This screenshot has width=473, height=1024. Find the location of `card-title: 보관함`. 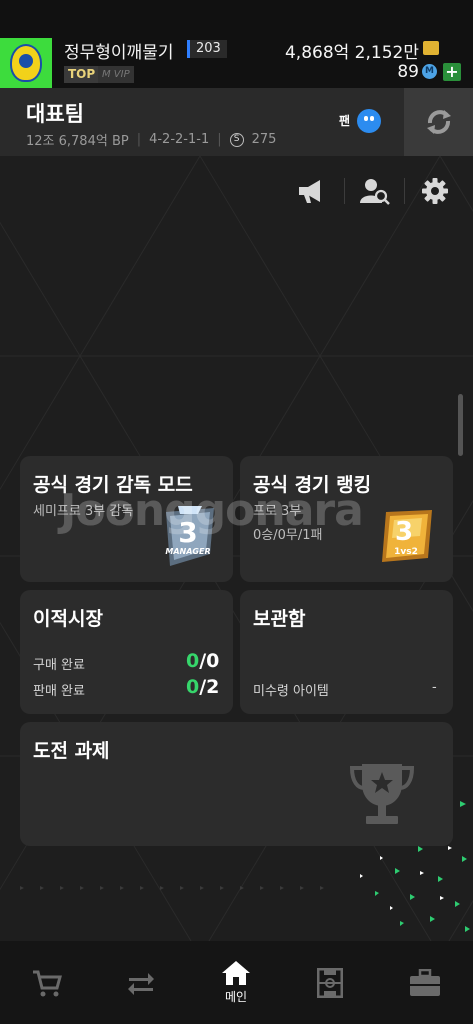

card-title: 보관함 is located at coordinates (279, 619).